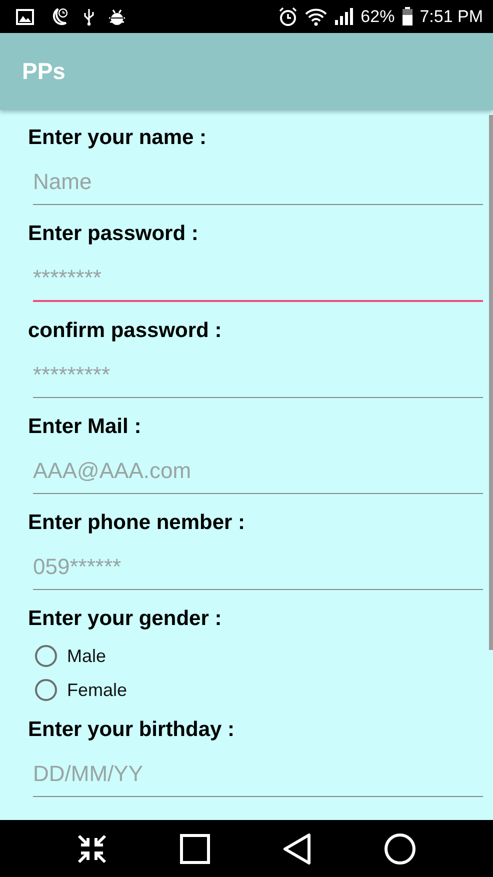 The image size is (493, 877). I want to click on field-label: Enter your name :, so click(118, 138).